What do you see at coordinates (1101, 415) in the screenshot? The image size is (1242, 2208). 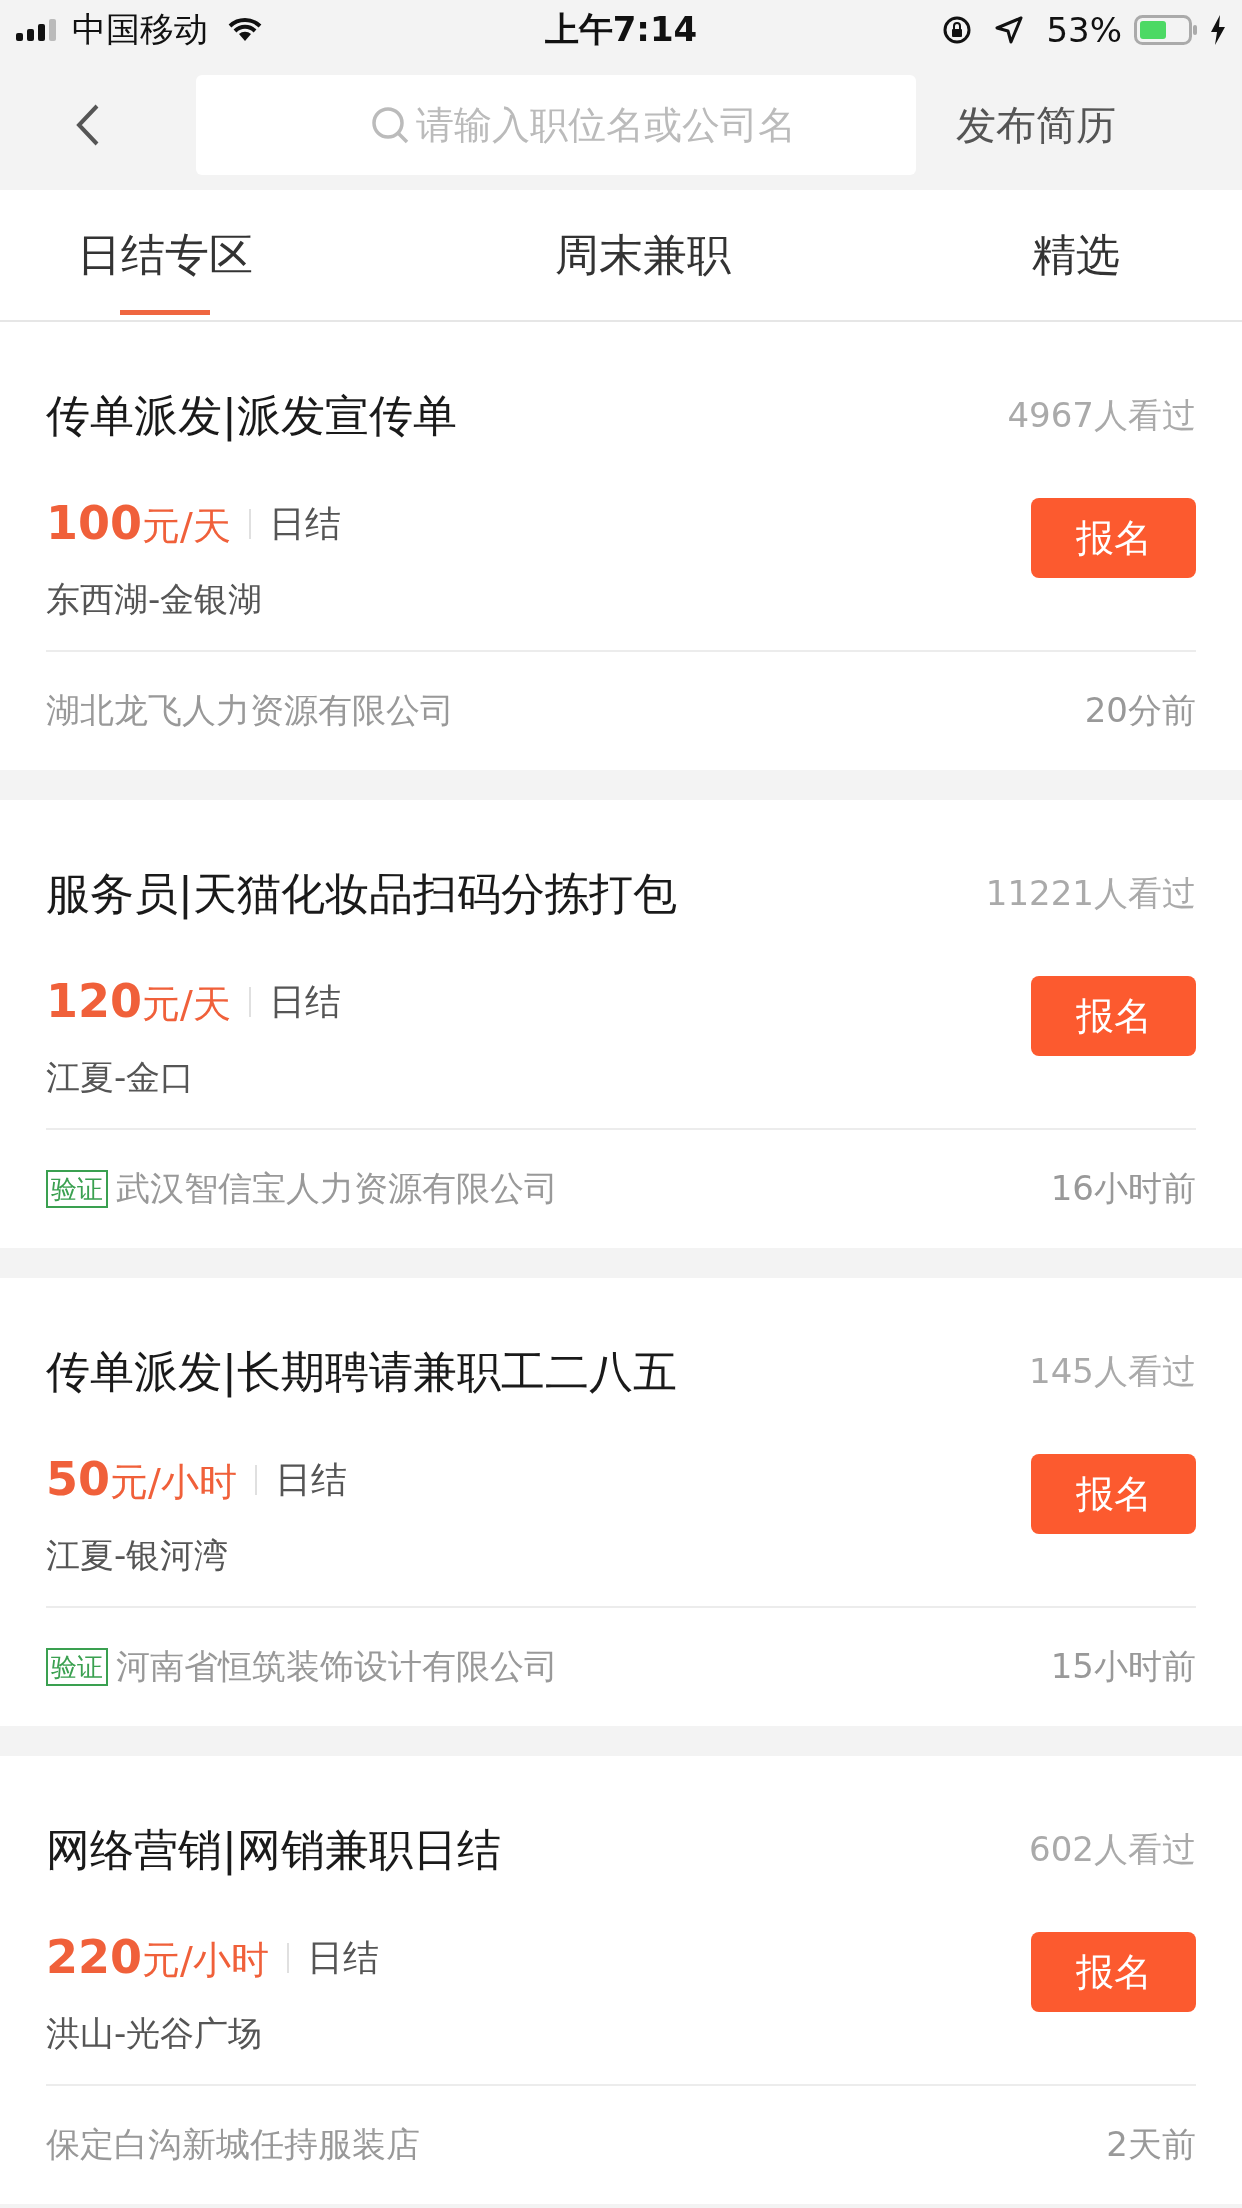 I see `view-count: 4967人看过` at bounding box center [1101, 415].